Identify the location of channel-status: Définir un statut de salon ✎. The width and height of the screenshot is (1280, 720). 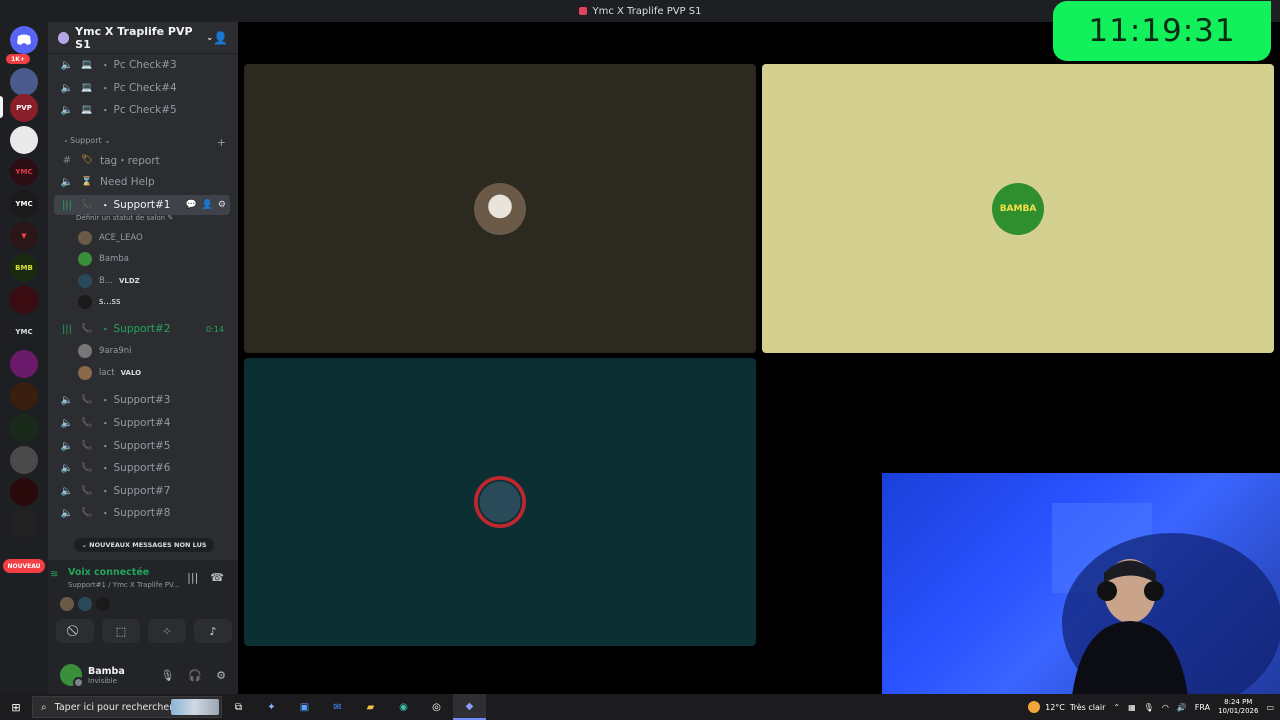
(124, 218).